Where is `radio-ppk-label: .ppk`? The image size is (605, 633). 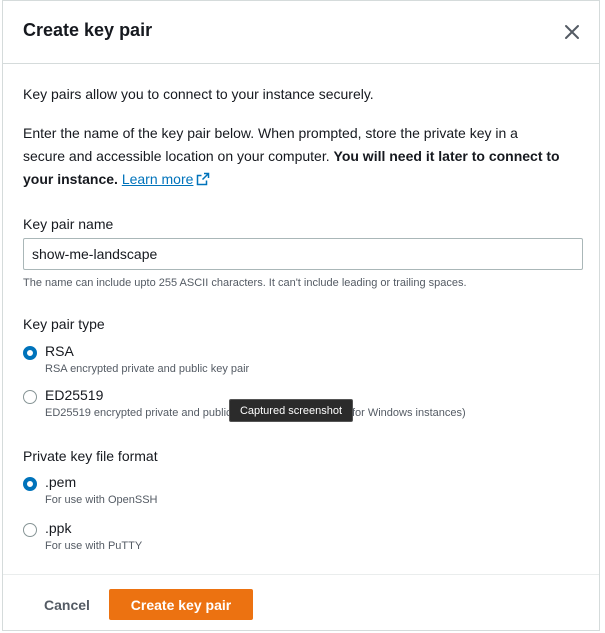 radio-ppk-label: .ppk is located at coordinates (58, 528).